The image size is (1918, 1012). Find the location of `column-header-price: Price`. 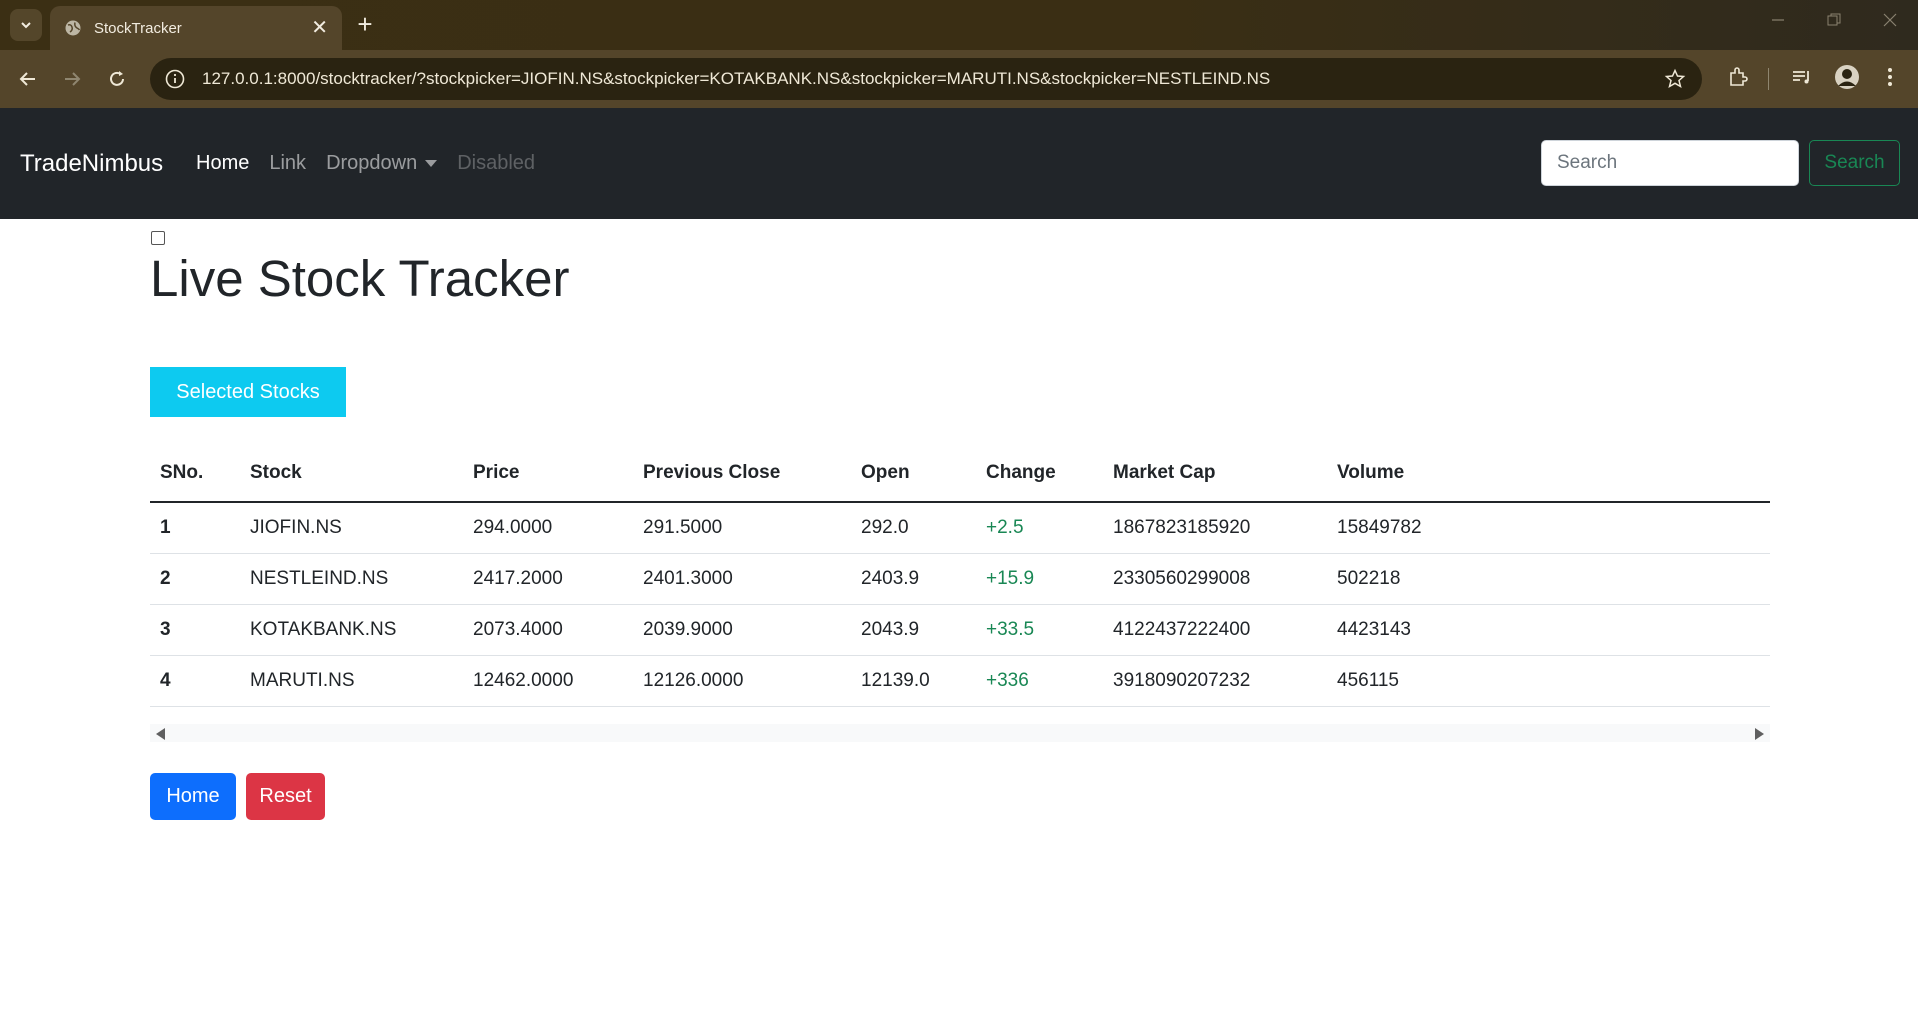

column-header-price: Price is located at coordinates (548, 473).